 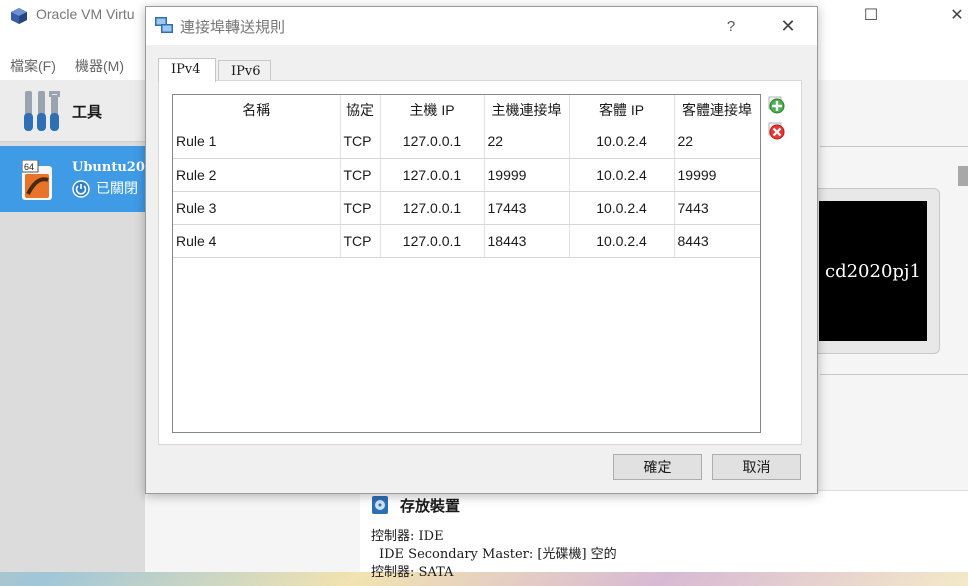 I want to click on ok-button: 確定, so click(x=657, y=467).